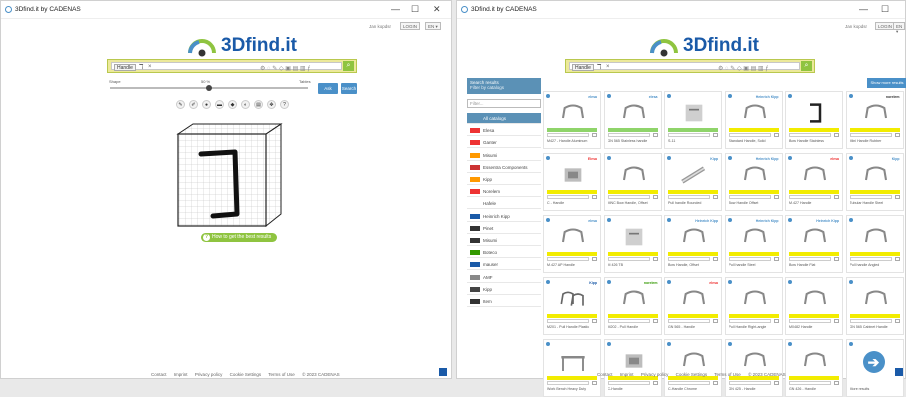  Describe the element at coordinates (753, 368) in the screenshot. I see `result-card: GN 425 - Handle` at that location.